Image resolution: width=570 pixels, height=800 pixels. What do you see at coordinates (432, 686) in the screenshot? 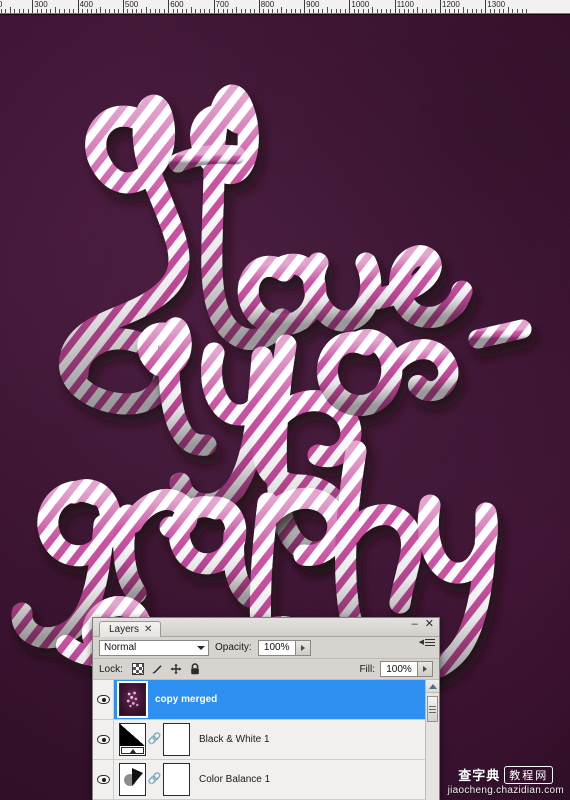
I see `scroll-up-button` at bounding box center [432, 686].